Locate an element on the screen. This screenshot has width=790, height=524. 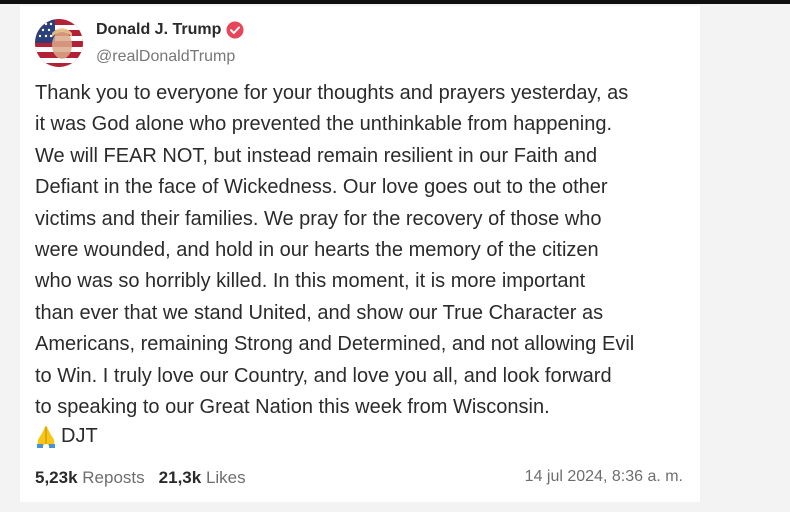
praying-hands-icon is located at coordinates (46, 436).